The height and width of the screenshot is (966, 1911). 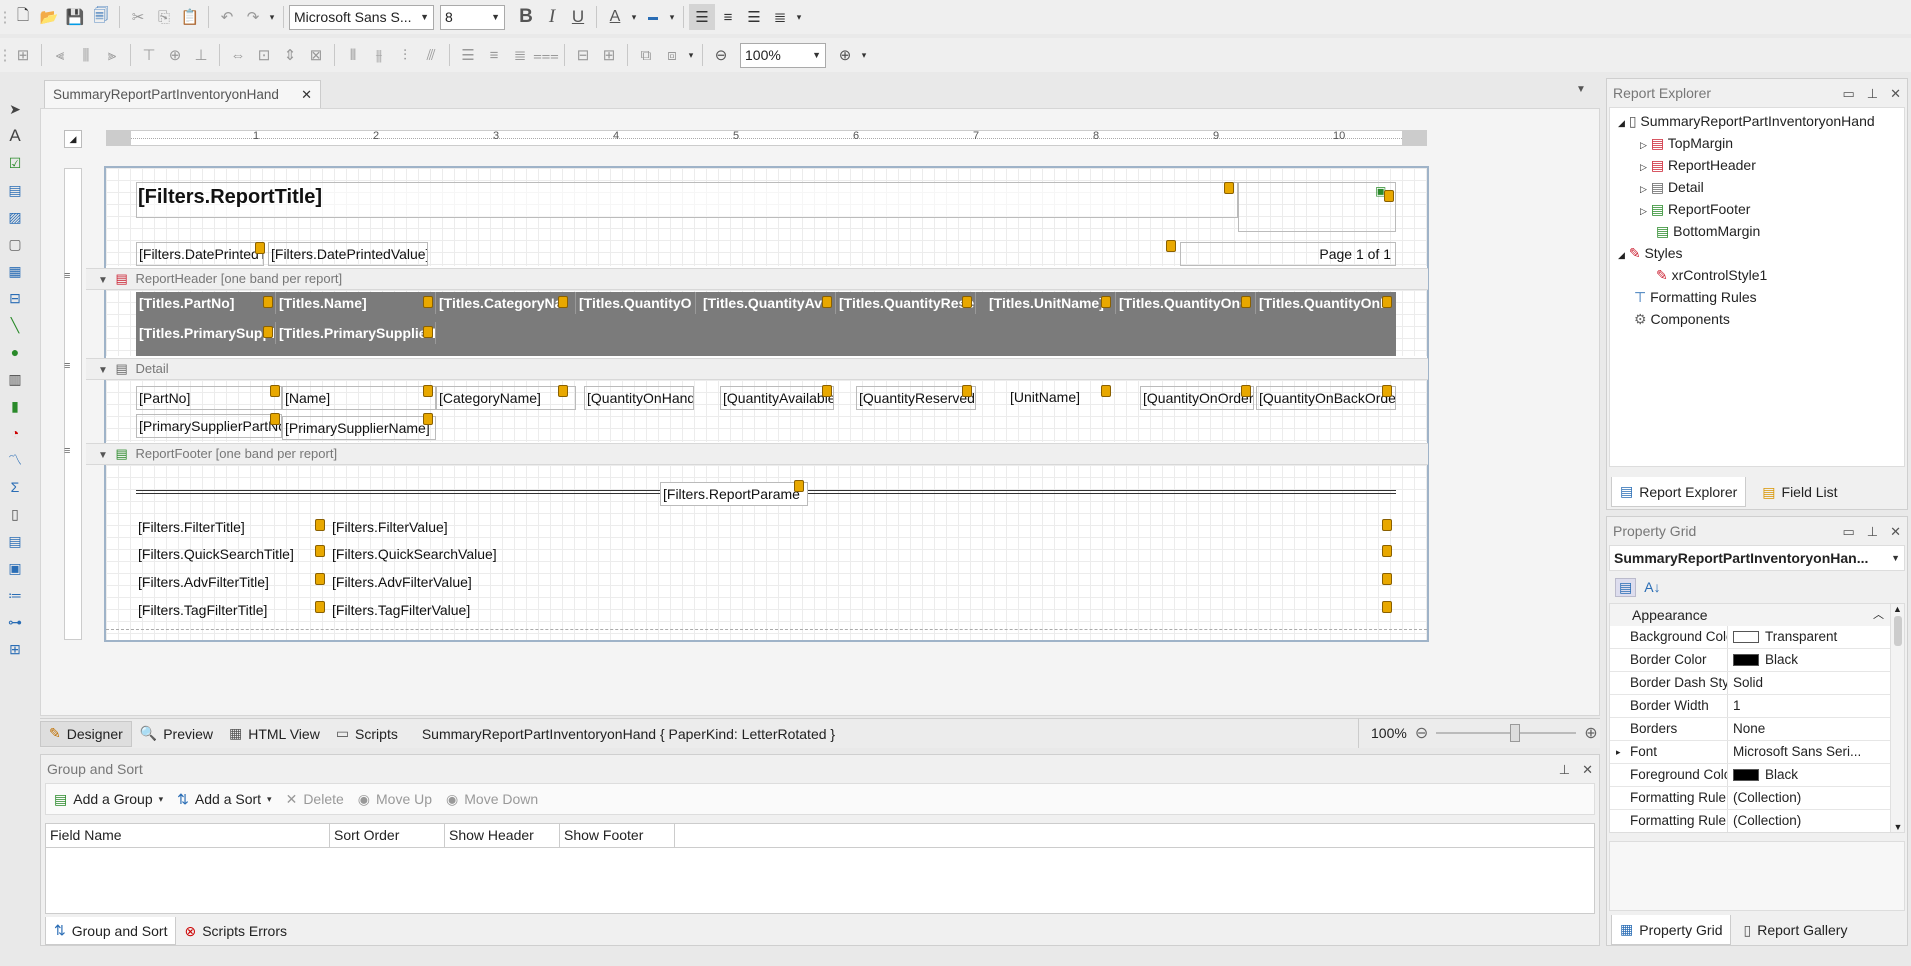 I want to click on object-selector: SummaryReportPartInventoryonHan... ▼, so click(x=1757, y=558).